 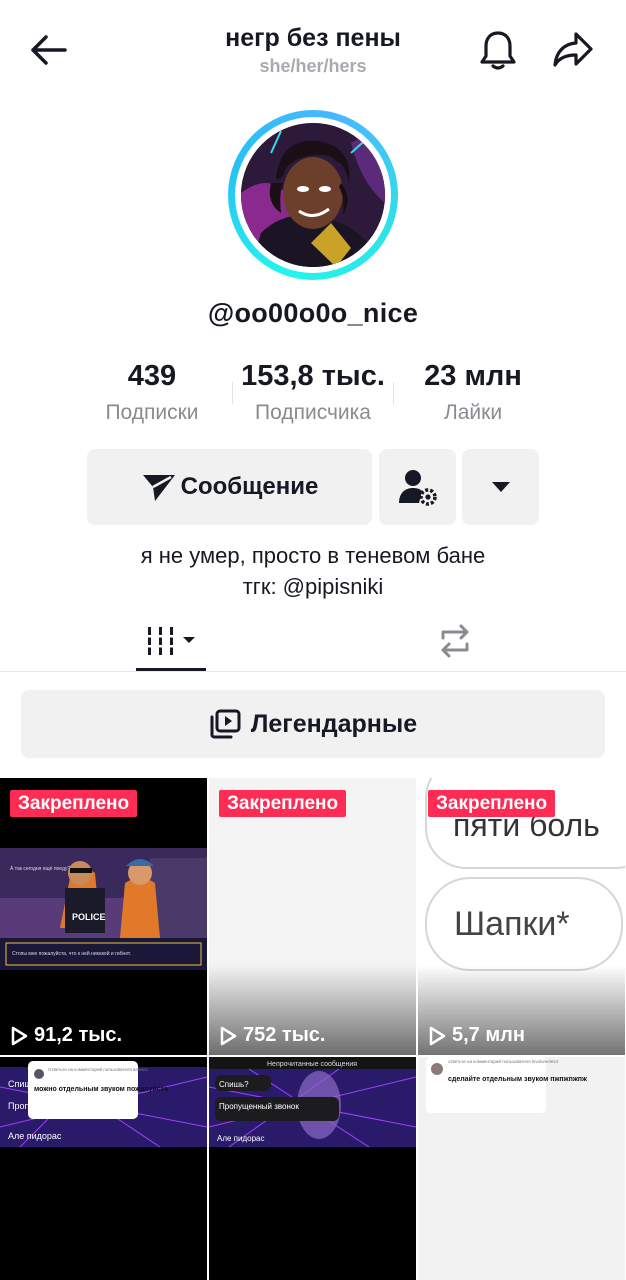 What do you see at coordinates (78, 1035) in the screenshot?
I see `view-count-value: 91,2 тыс.` at bounding box center [78, 1035].